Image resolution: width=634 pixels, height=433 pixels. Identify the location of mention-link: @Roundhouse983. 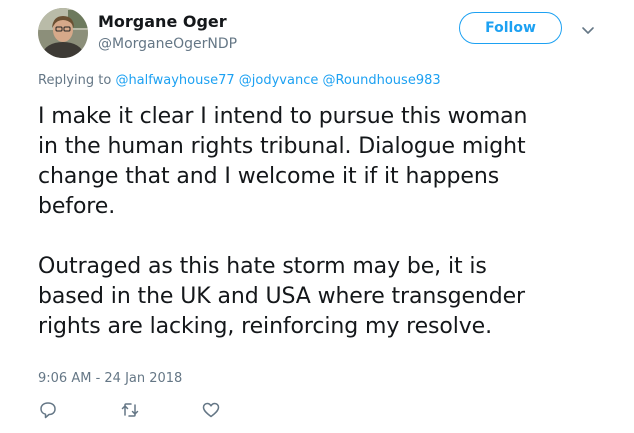
(381, 80).